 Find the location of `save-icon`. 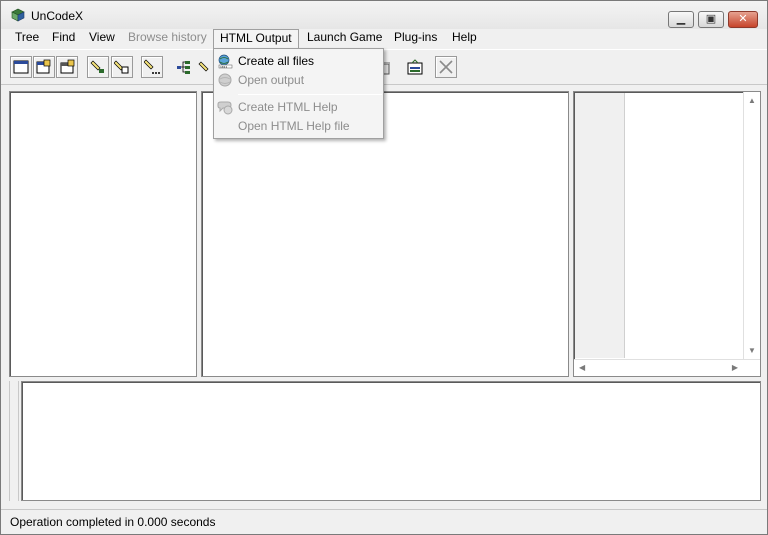

save-icon is located at coordinates (415, 67).